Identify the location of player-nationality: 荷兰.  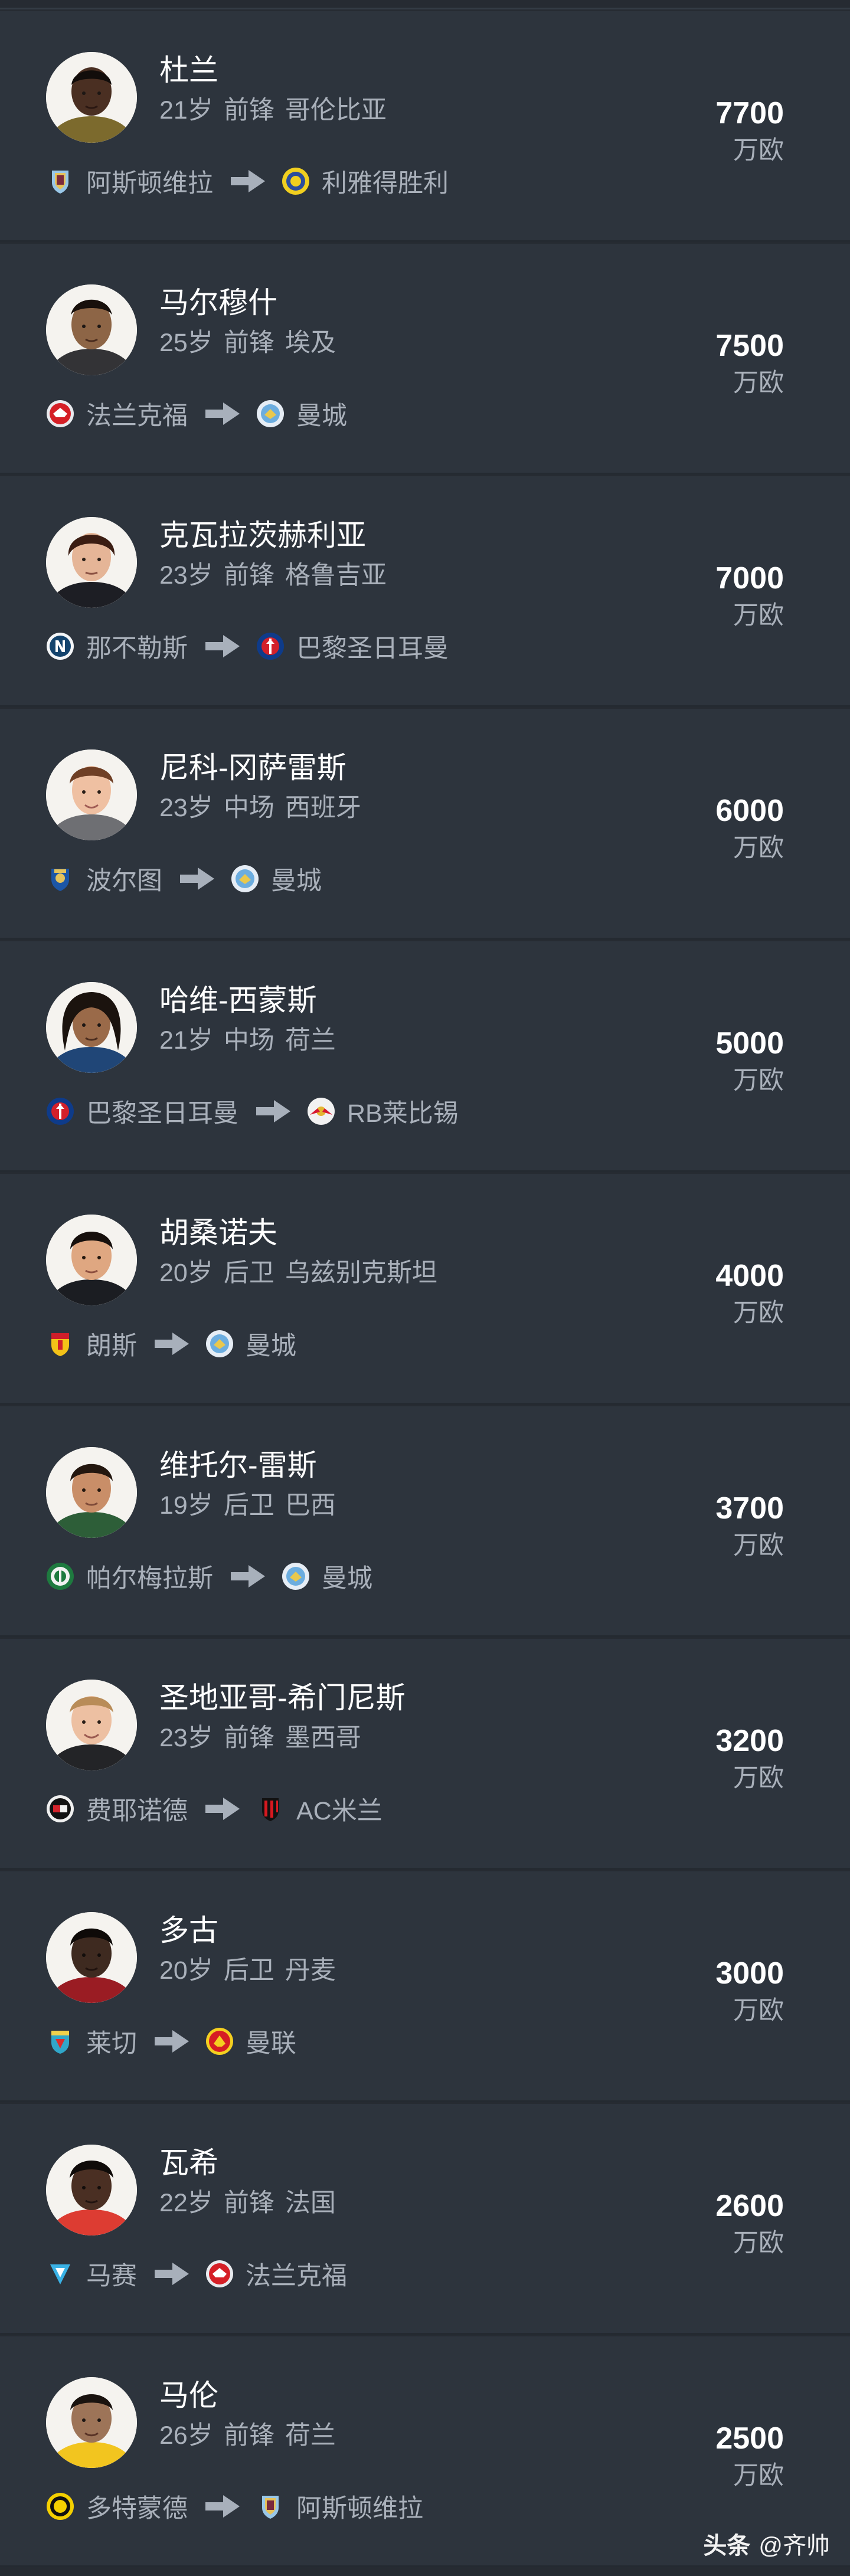
(310, 2436).